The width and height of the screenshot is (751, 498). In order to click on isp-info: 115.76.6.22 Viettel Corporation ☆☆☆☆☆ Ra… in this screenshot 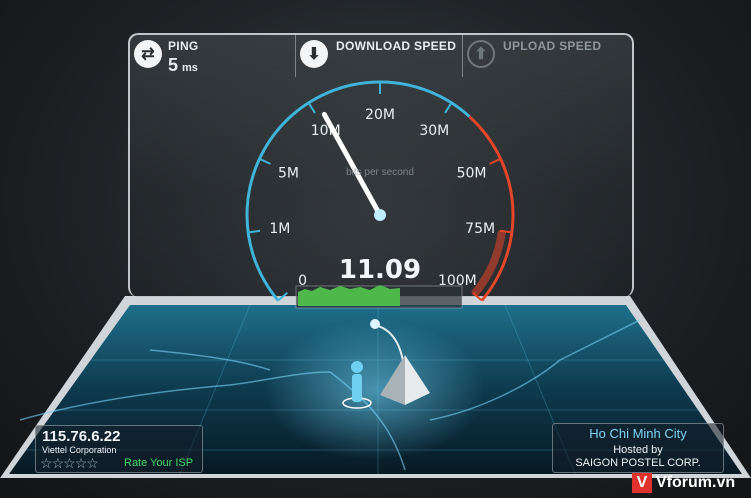, I will do `click(119, 449)`.